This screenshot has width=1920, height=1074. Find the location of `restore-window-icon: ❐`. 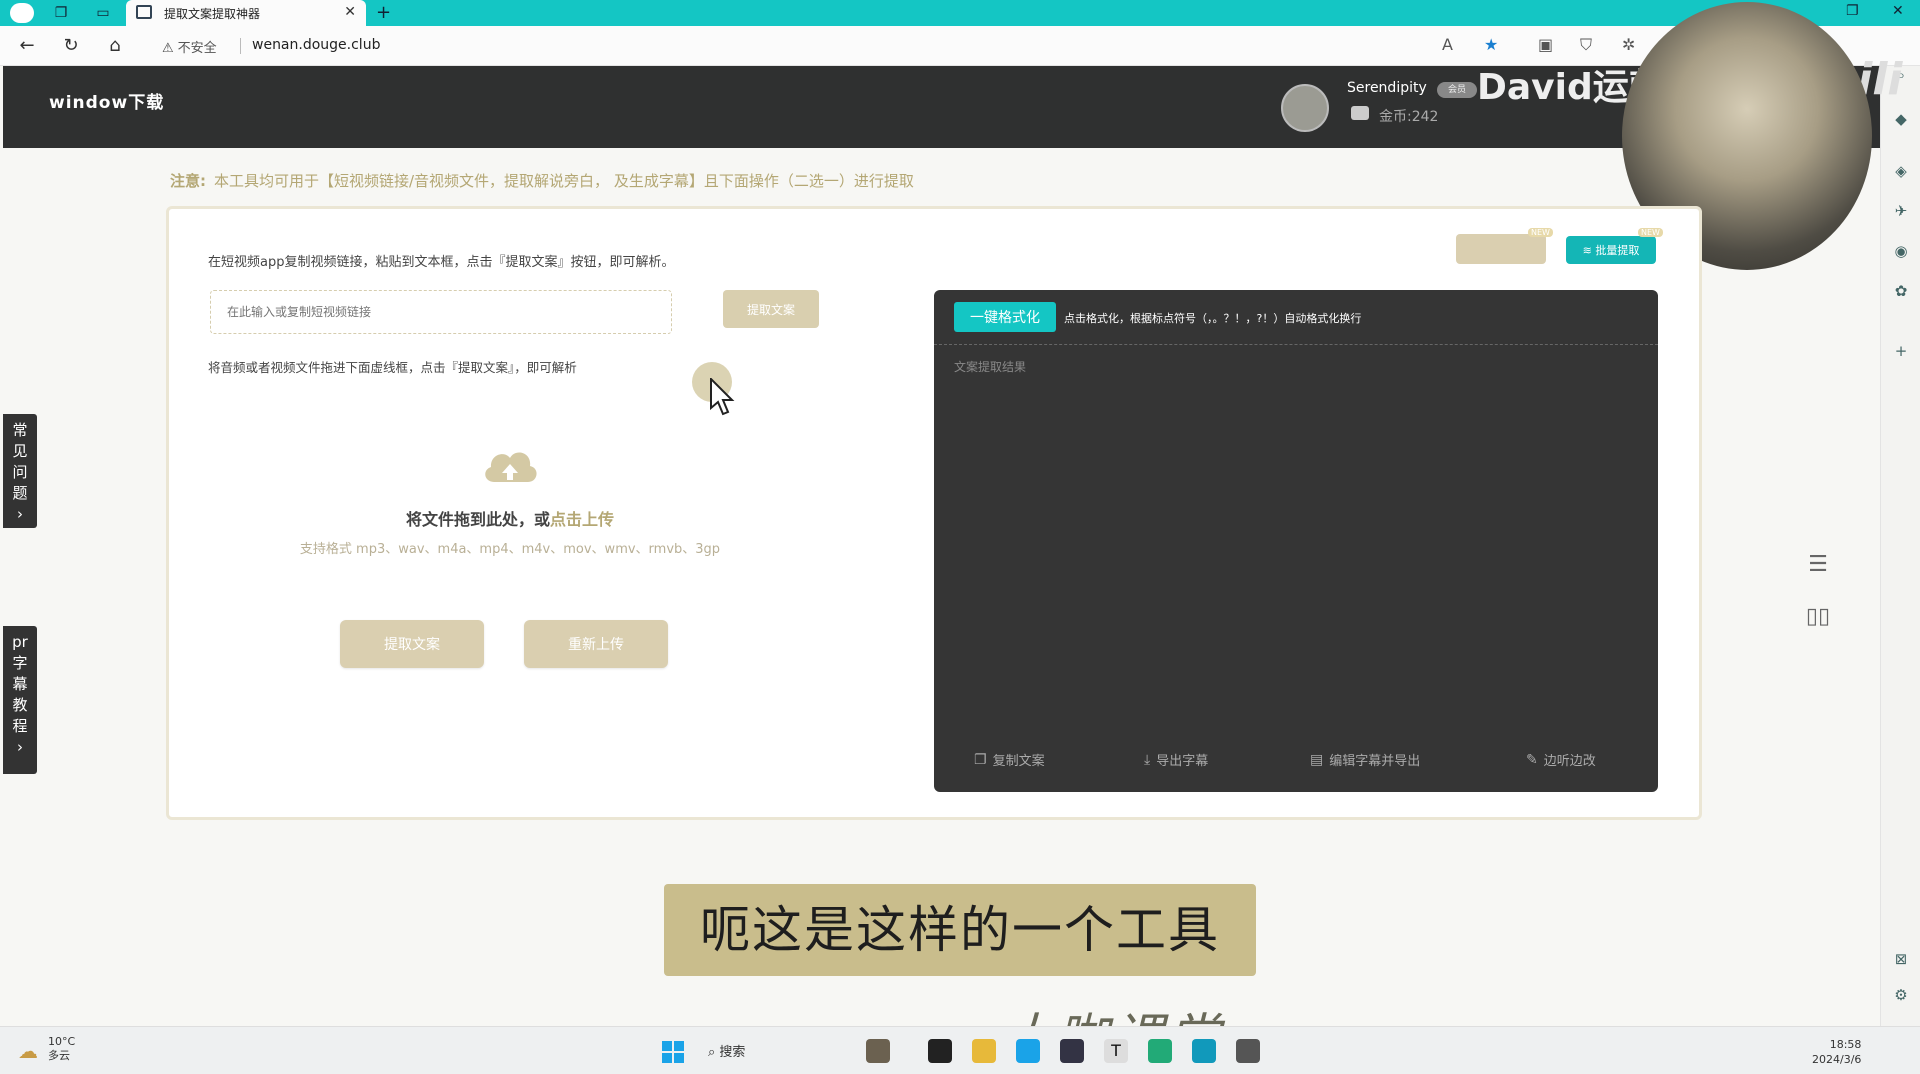

restore-window-icon: ❐ is located at coordinates (1852, 11).